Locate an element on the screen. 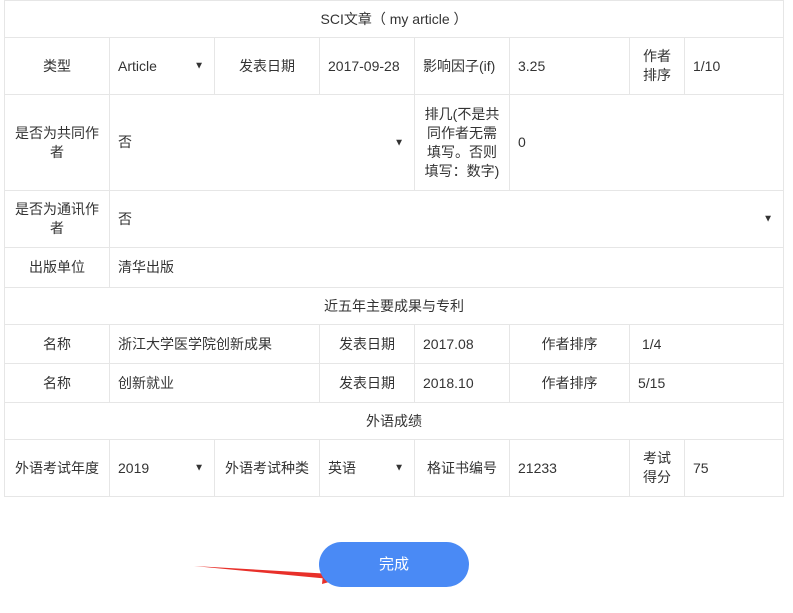  rank-note-label: 排几(不是共同作者无需填写。否则填写：数字) is located at coordinates (462, 142).